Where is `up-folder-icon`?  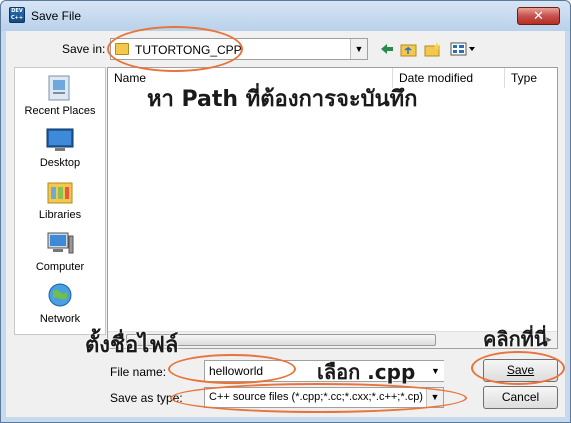 up-folder-icon is located at coordinates (409, 49).